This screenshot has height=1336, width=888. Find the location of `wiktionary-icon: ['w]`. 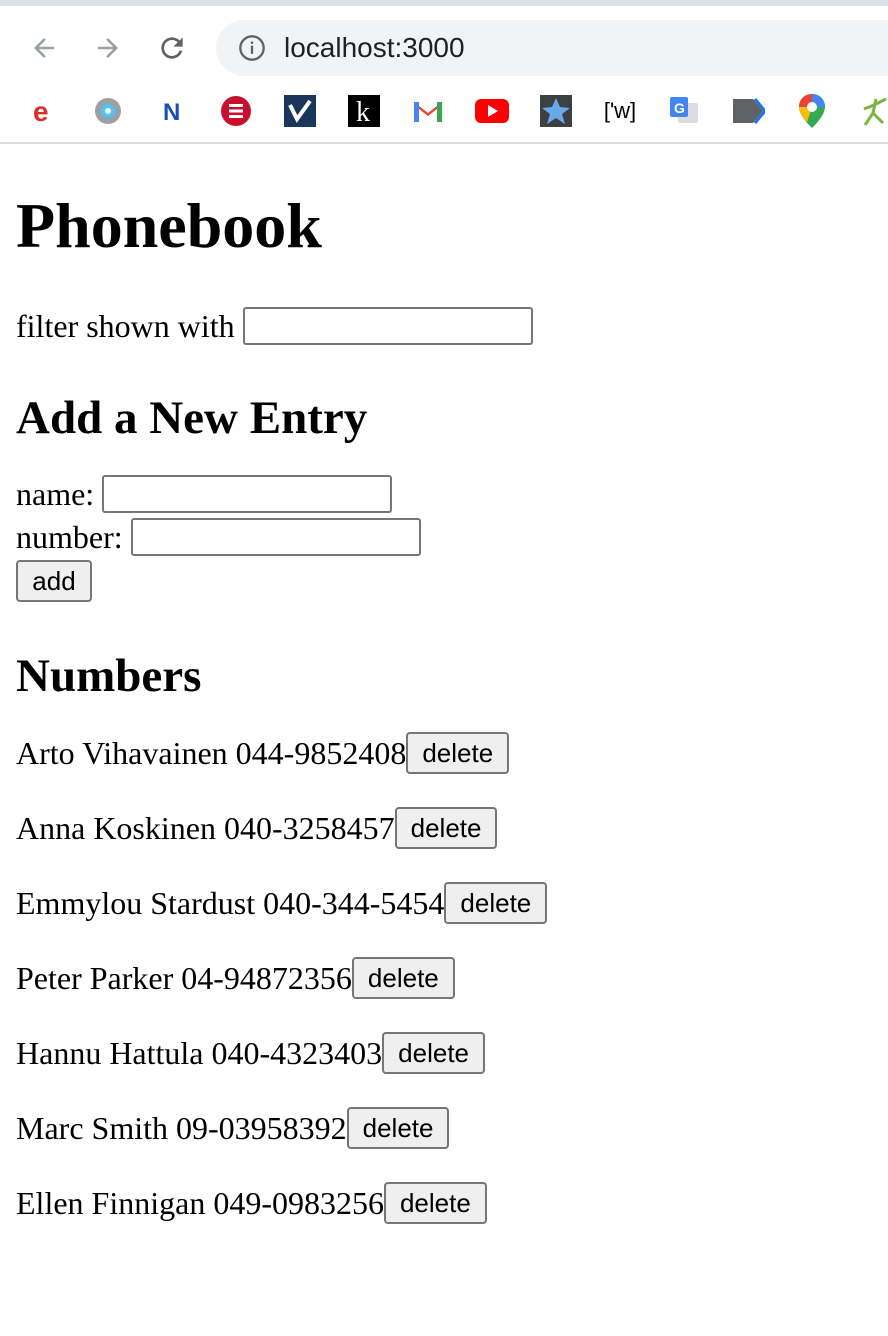

wiktionary-icon: ['w] is located at coordinates (620, 111).